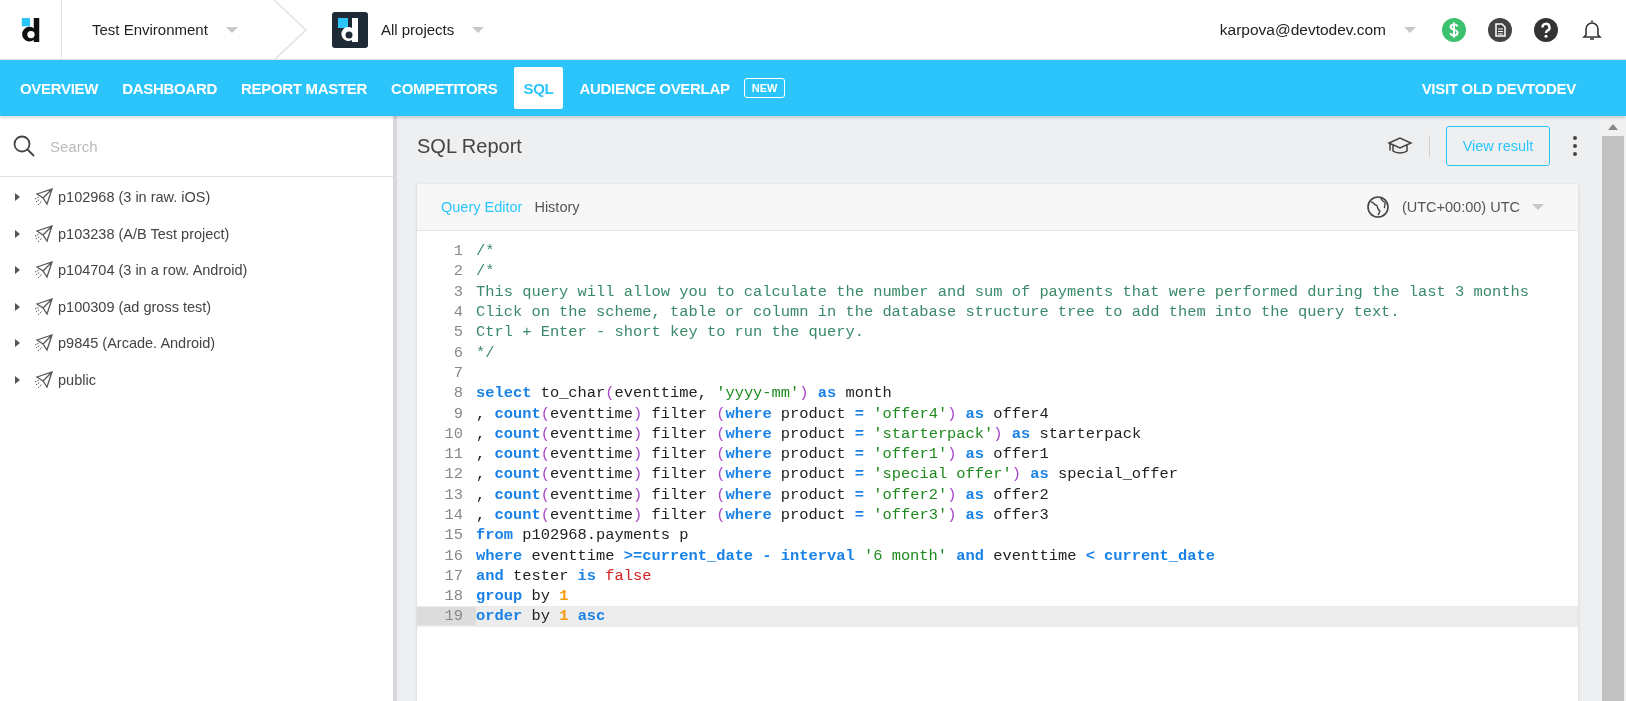  What do you see at coordinates (153, 270) in the screenshot?
I see `tree-item: p104704 (3 in a row. Android)` at bounding box center [153, 270].